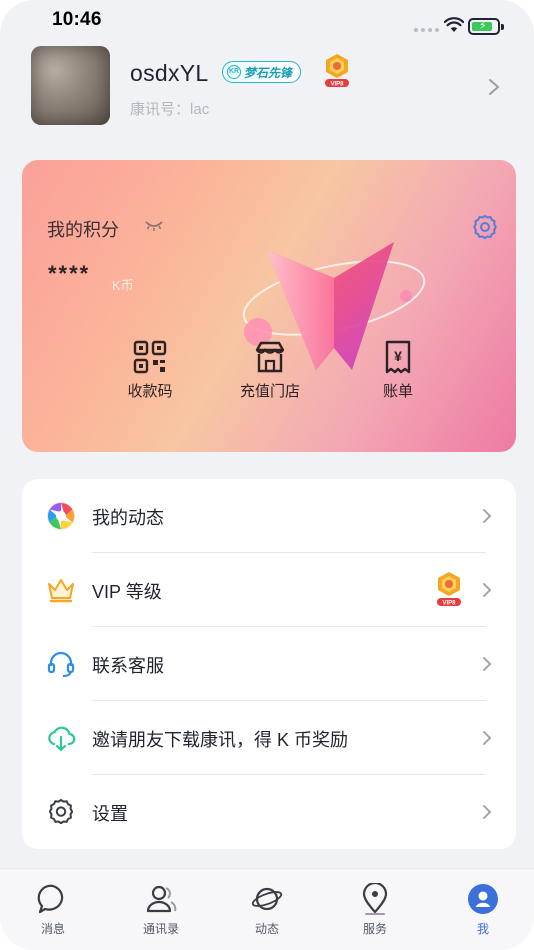  I want to click on tab-label: 消息, so click(52, 929).